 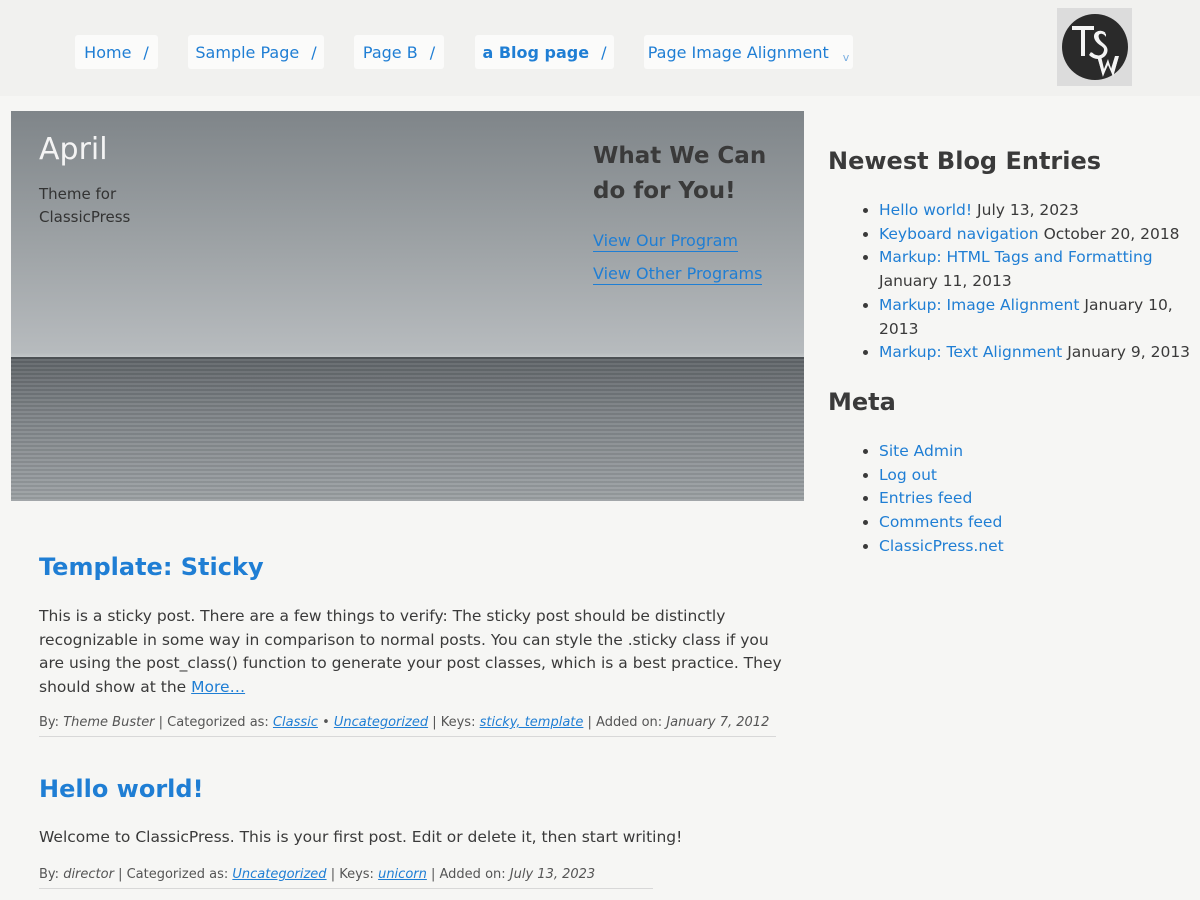 I want to click on entry-link: Keyboard navigation, so click(x=959, y=234).